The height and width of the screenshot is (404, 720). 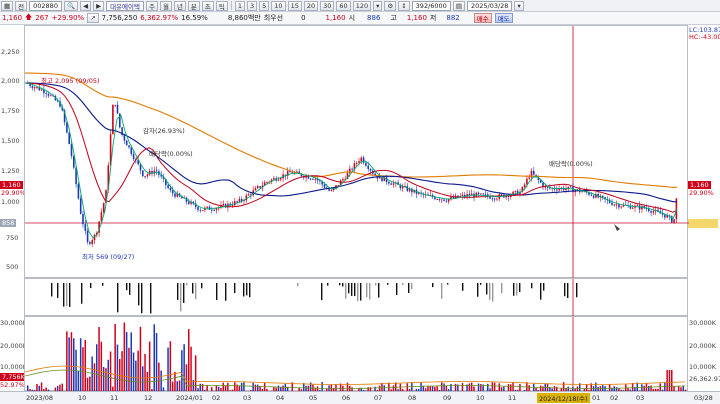 What do you see at coordinates (71, 5) in the screenshot?
I see `search-icon: 🔍` at bounding box center [71, 5].